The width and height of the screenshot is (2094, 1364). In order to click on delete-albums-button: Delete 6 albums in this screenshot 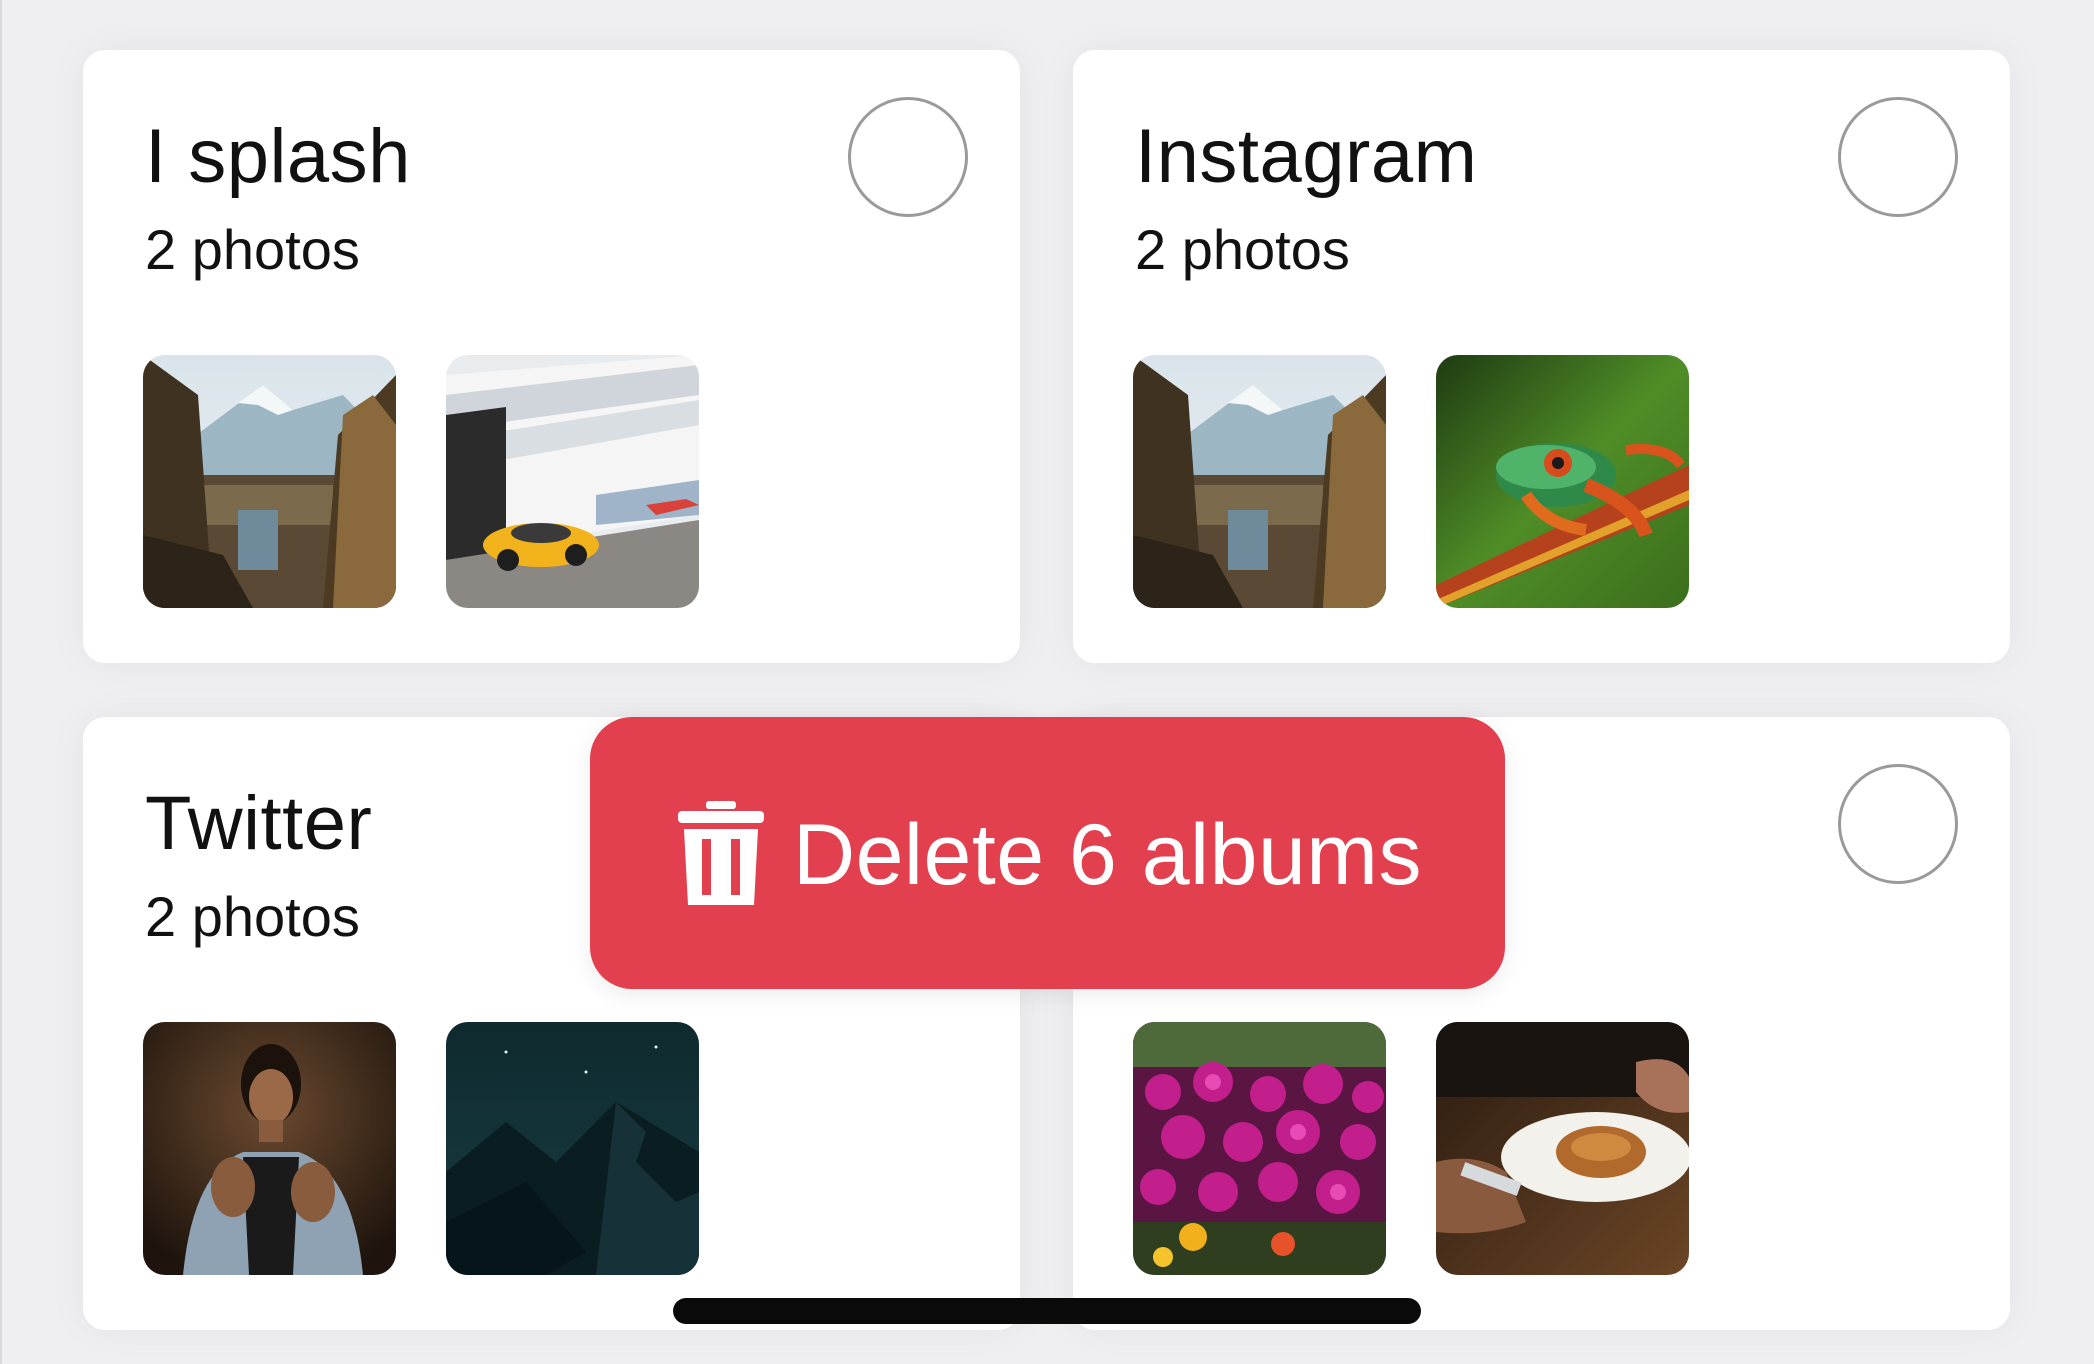, I will do `click(1047, 853)`.